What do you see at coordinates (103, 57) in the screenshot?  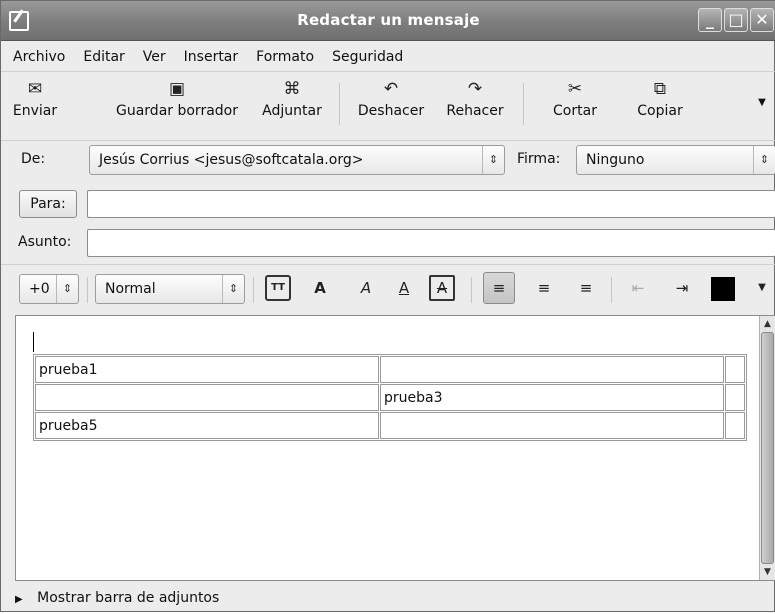 I see `menu-editar: Editar` at bounding box center [103, 57].